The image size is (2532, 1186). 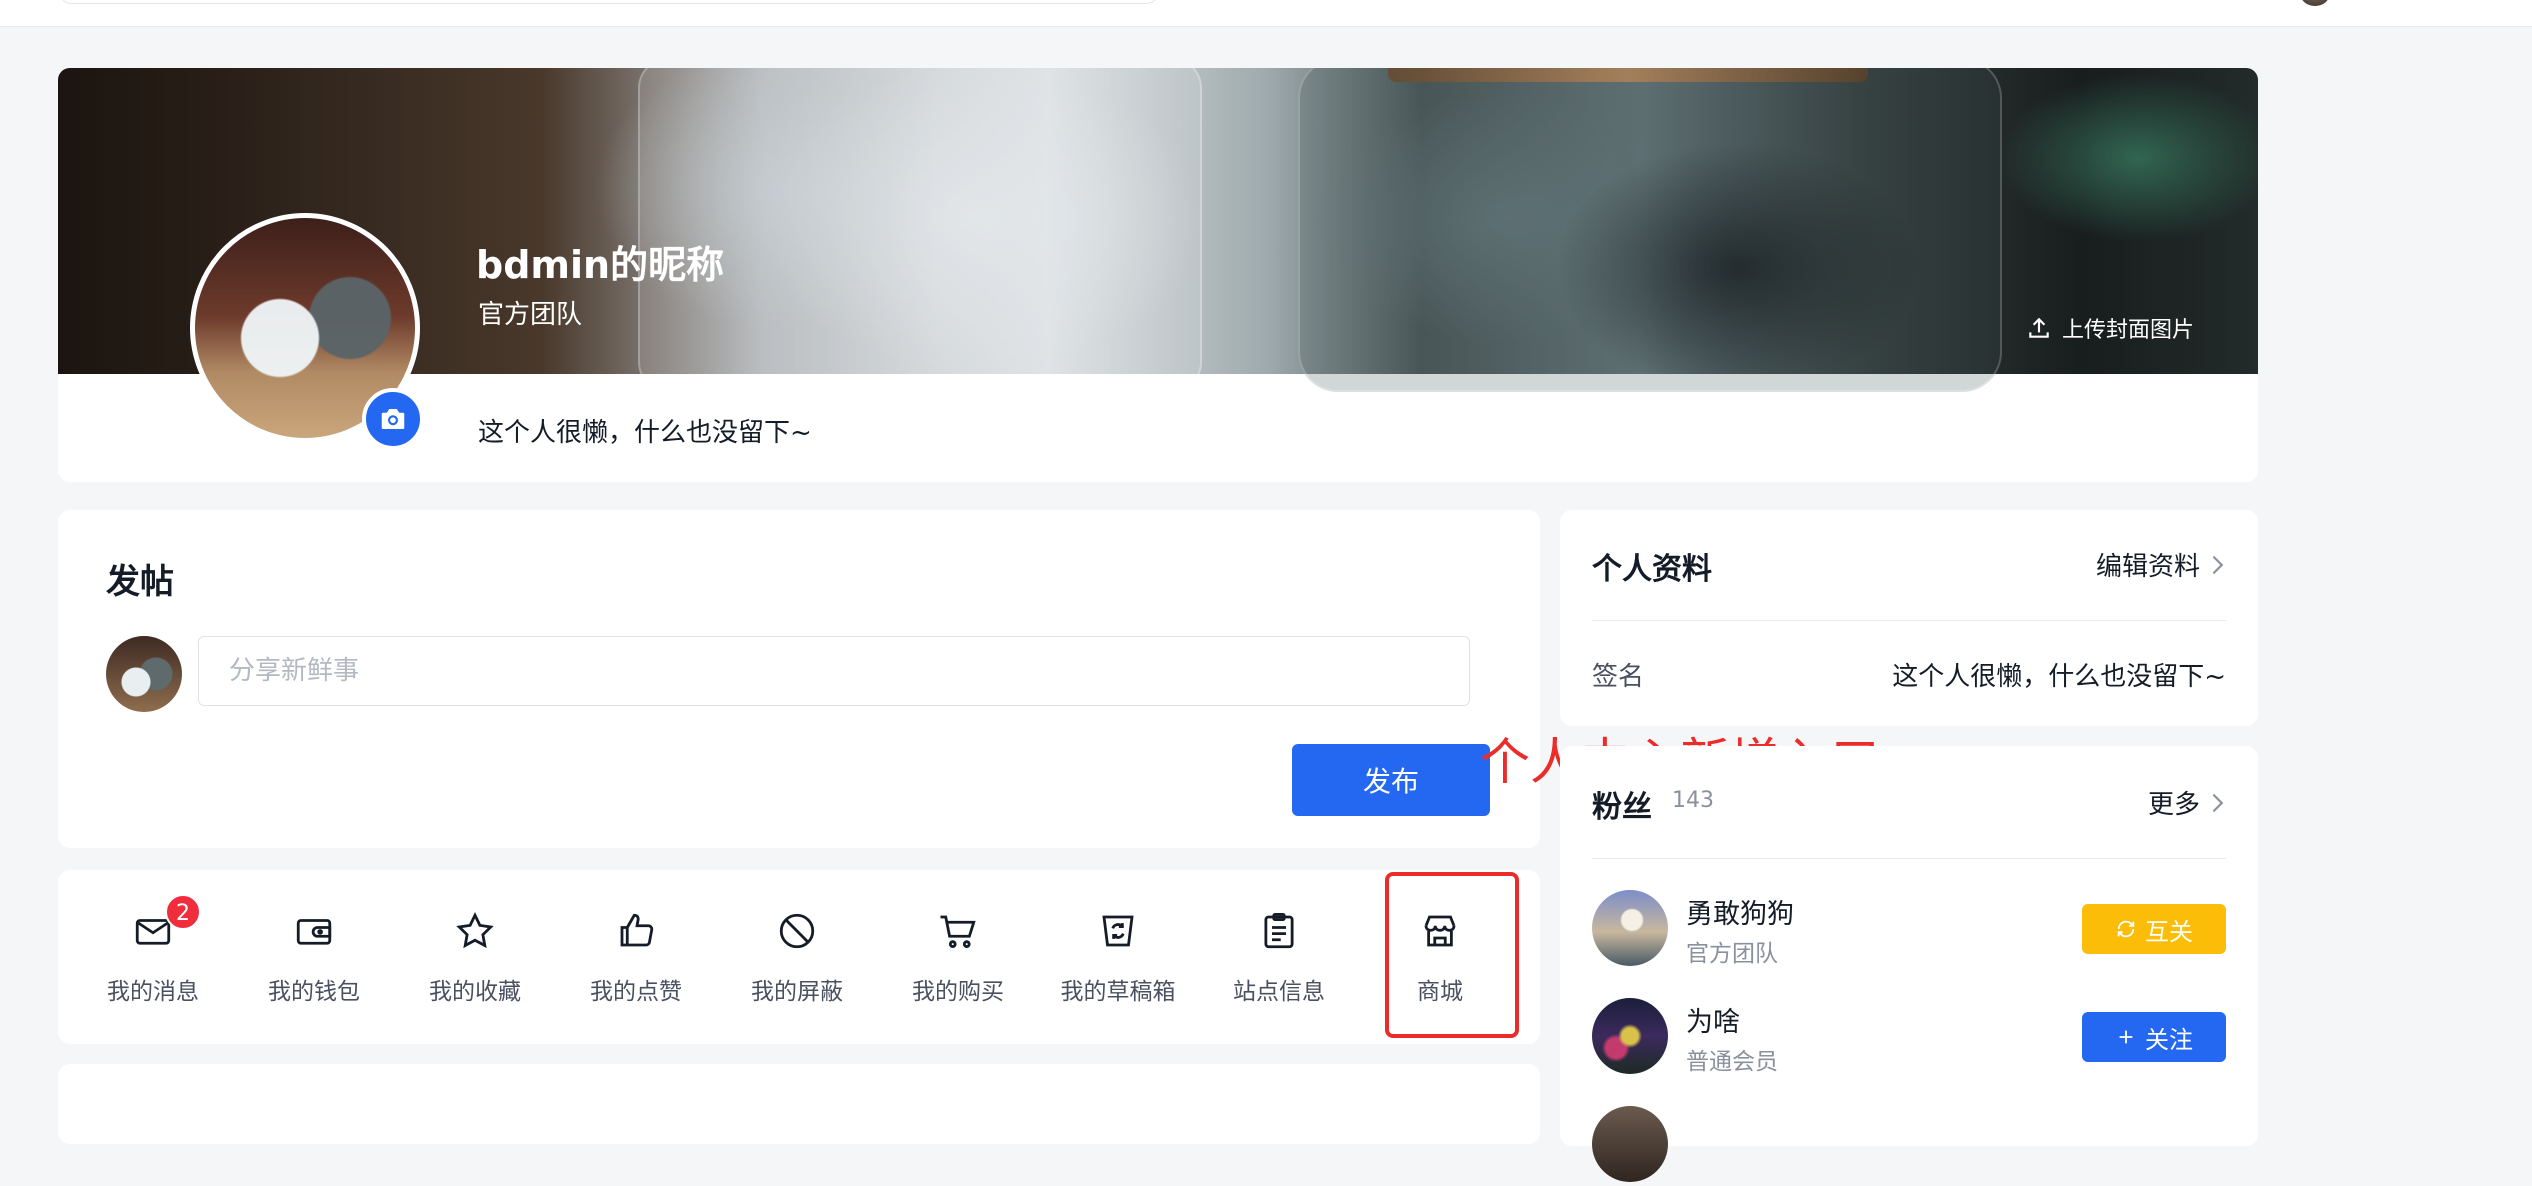 What do you see at coordinates (314, 932) in the screenshot?
I see `wallet-icon` at bounding box center [314, 932].